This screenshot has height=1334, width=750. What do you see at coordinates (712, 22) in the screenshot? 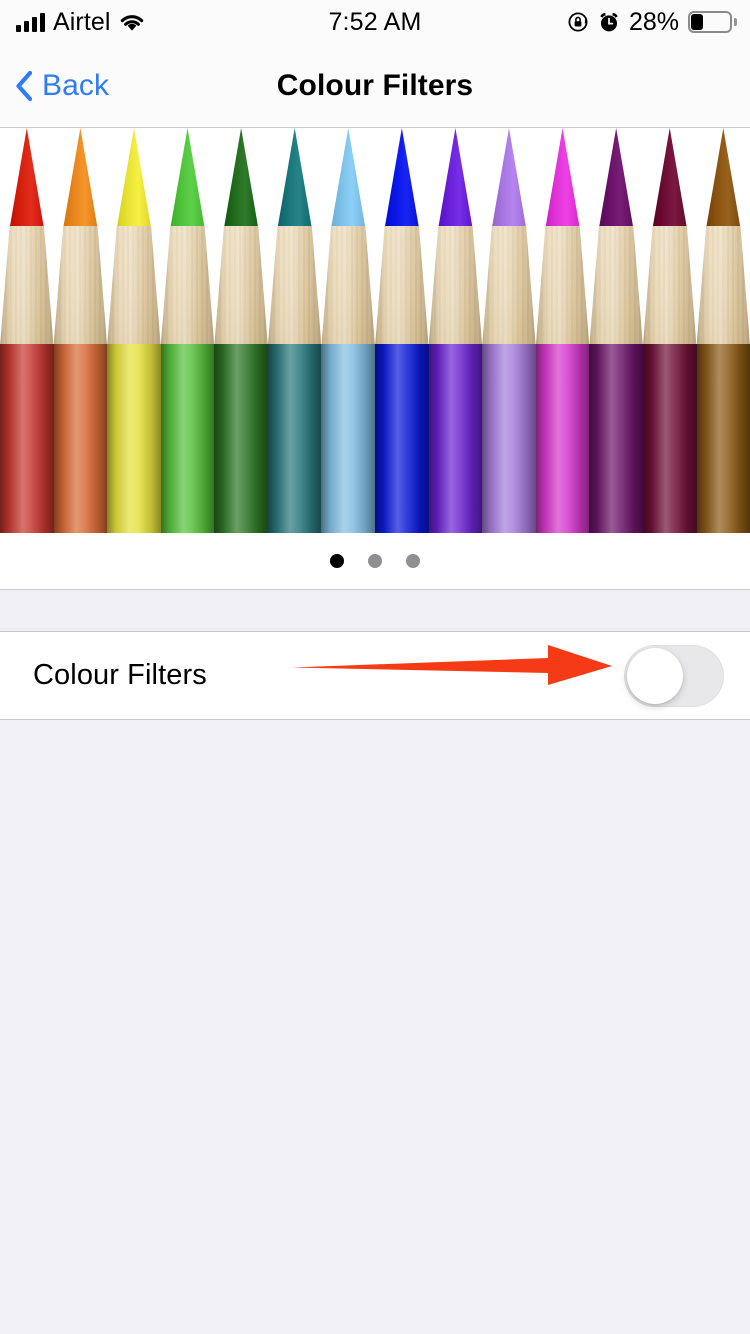
I see `battery-icon` at bounding box center [712, 22].